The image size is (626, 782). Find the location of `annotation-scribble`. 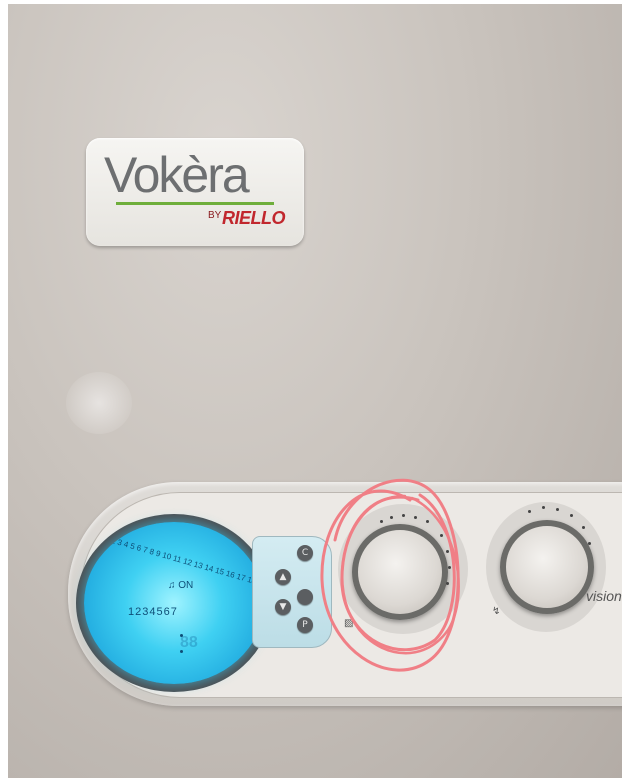

annotation-scribble is located at coordinates (390, 575).